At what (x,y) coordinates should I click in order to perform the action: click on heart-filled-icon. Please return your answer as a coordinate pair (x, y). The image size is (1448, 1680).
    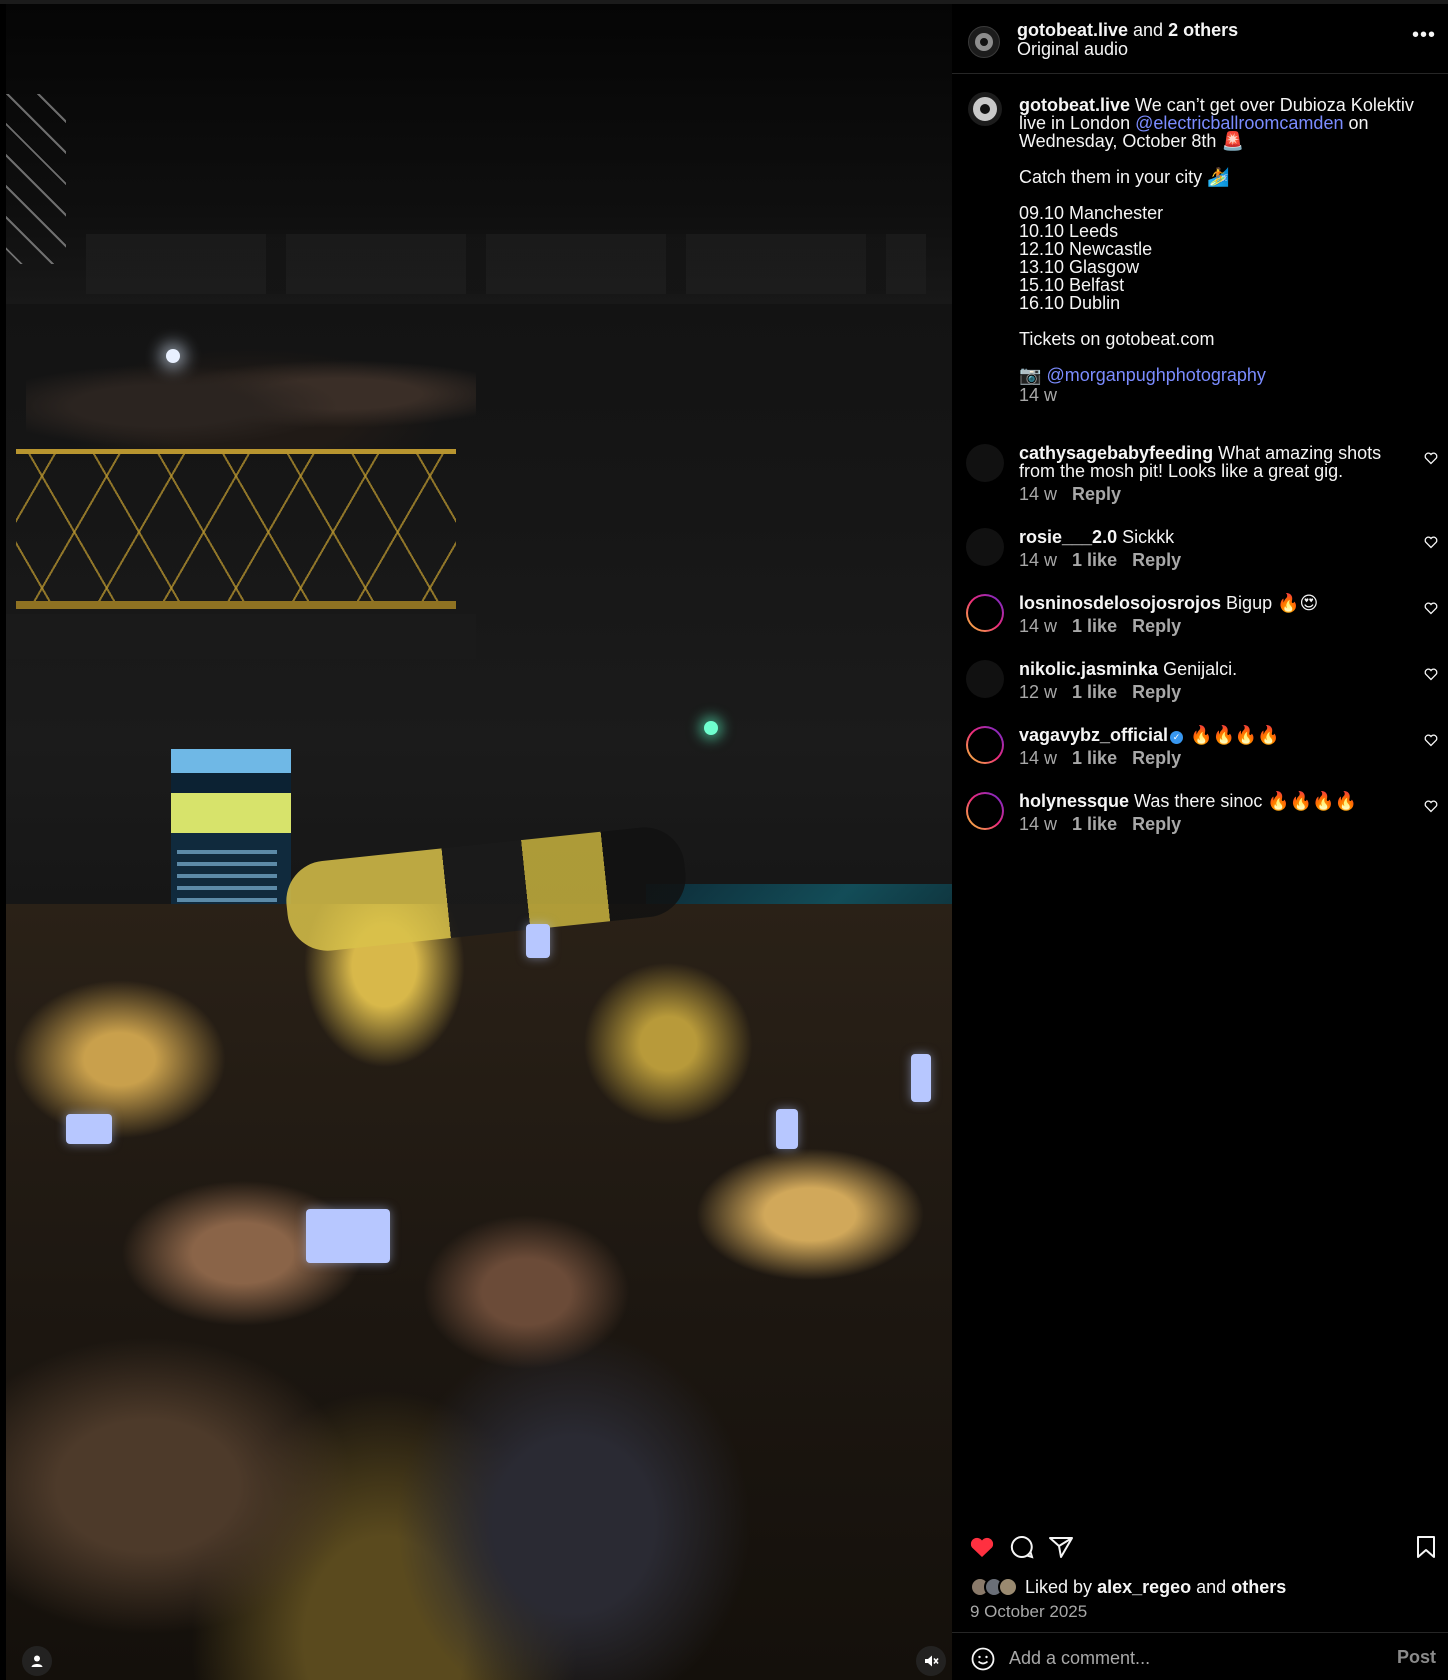
    Looking at the image, I should click on (982, 1547).